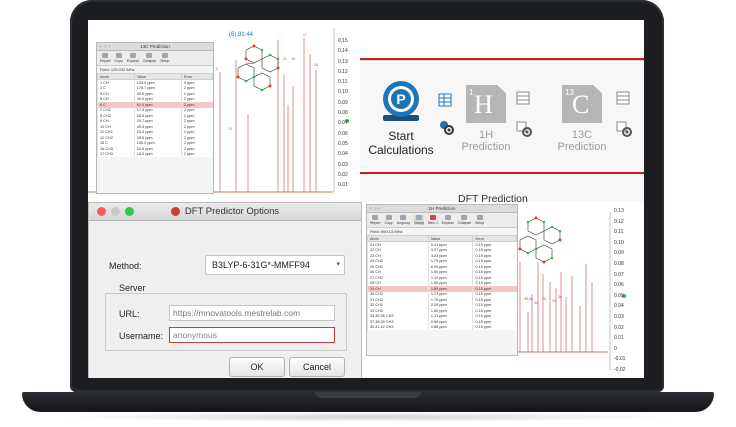  I want to click on ungroup-button: Ungroup, so click(403, 220).